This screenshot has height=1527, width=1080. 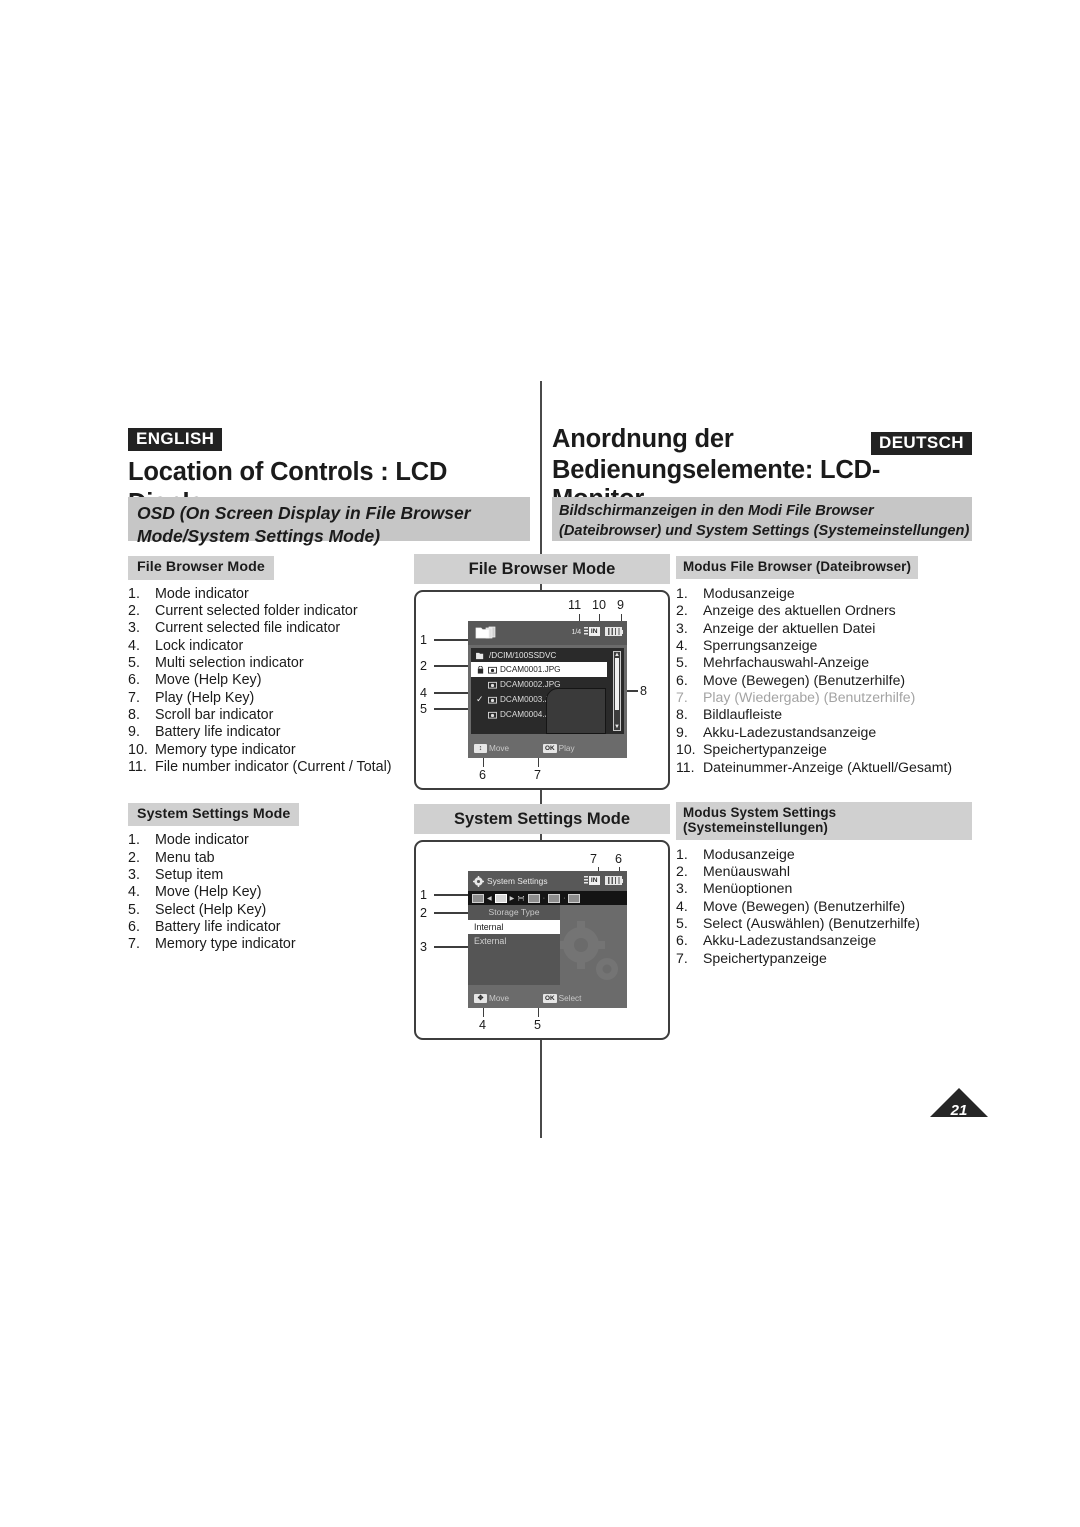 What do you see at coordinates (570, 998) in the screenshot?
I see `help-select-label: Select` at bounding box center [570, 998].